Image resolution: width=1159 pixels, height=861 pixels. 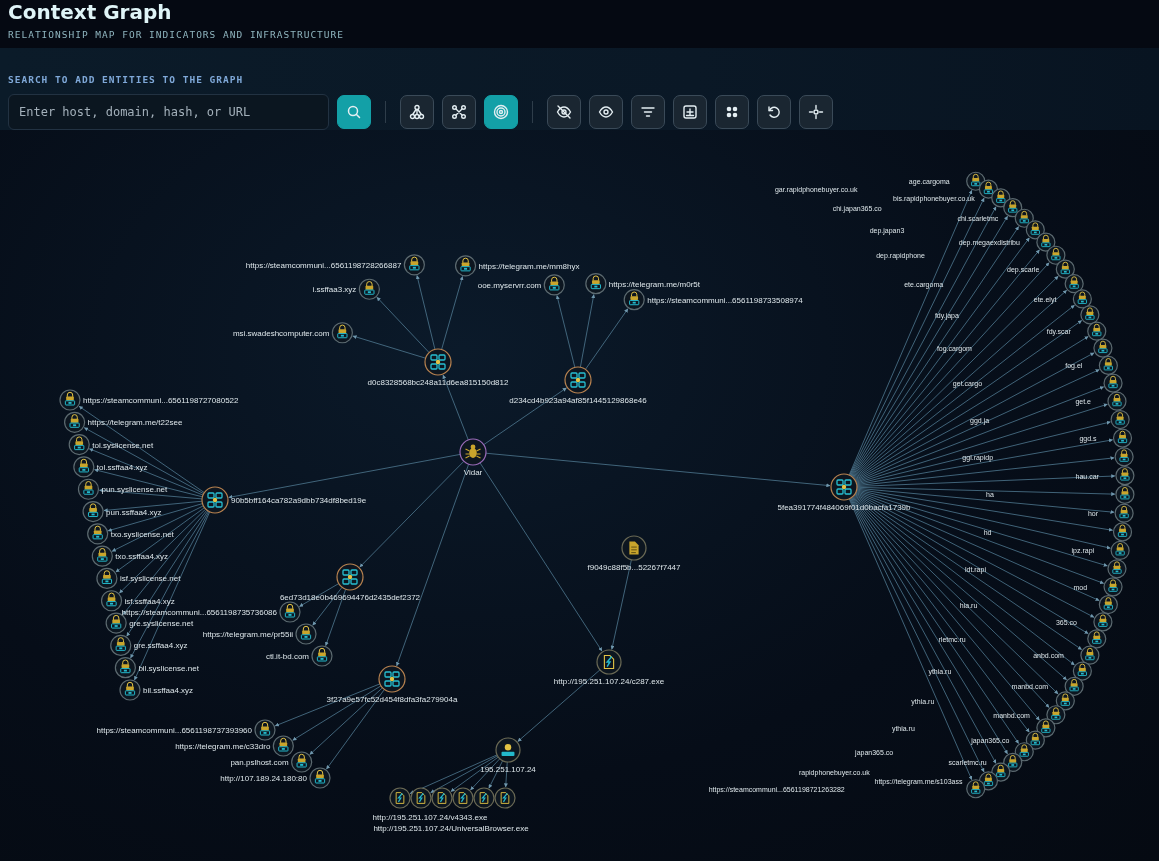 What do you see at coordinates (161, 400) in the screenshot?
I see `node-label: https://steamcommuni...6561198727080522` at bounding box center [161, 400].